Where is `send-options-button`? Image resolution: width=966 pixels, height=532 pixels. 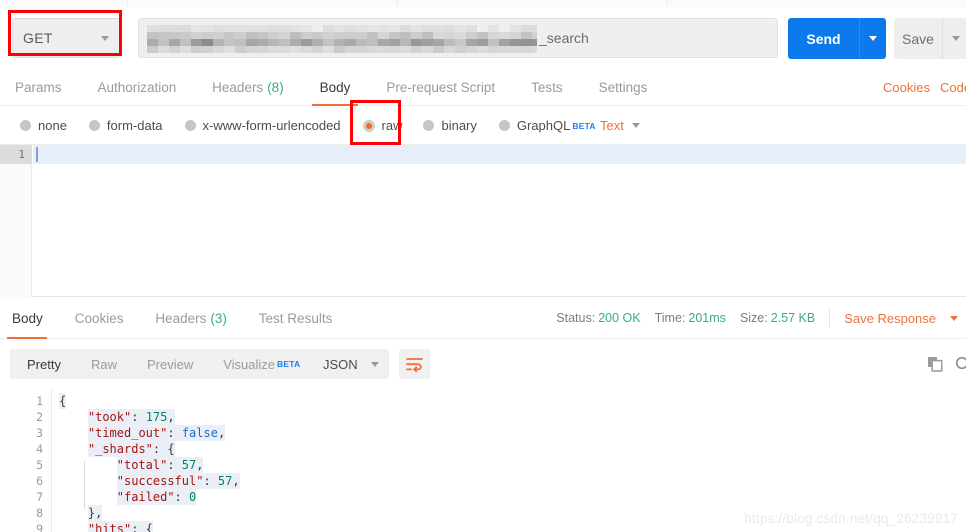
send-options-button is located at coordinates (872, 38).